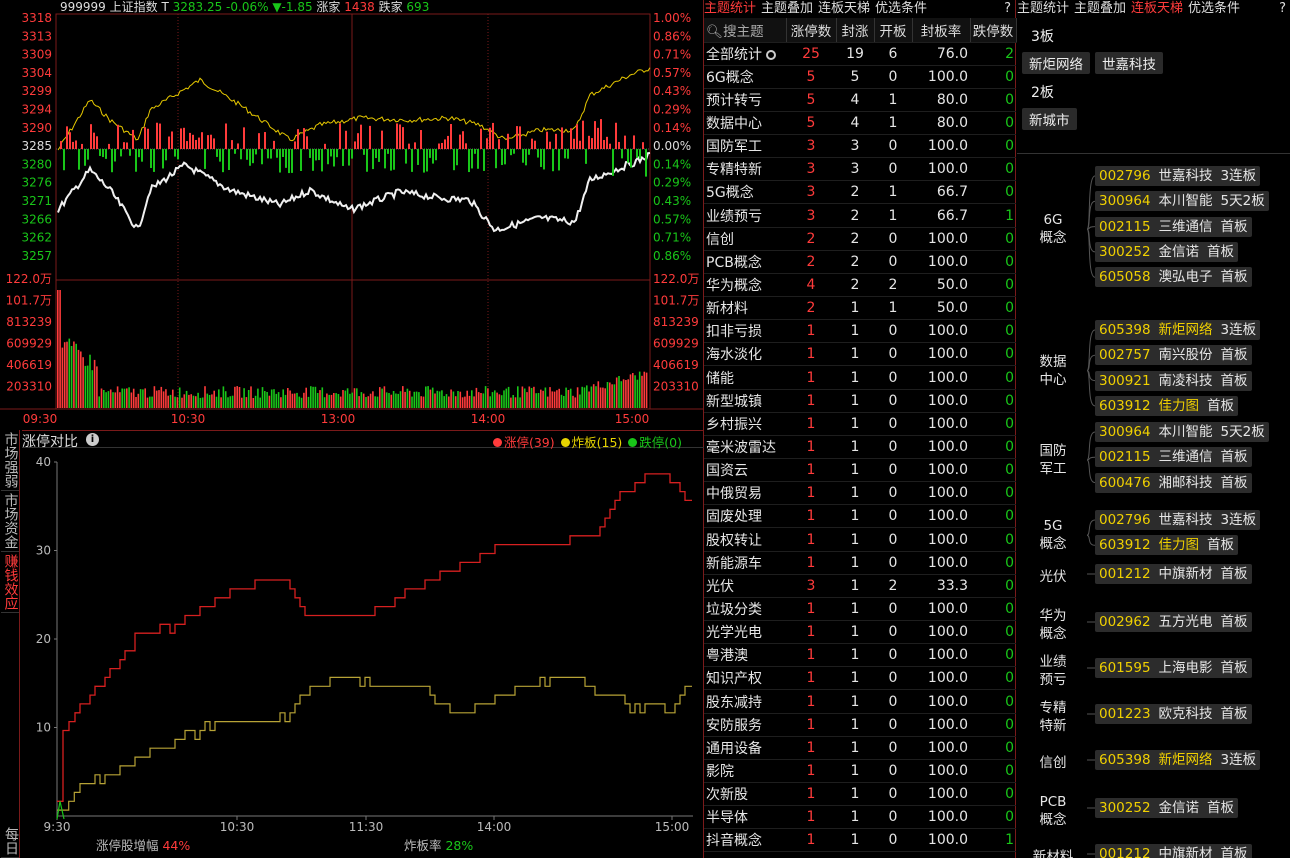 Image resolution: width=1290 pixels, height=858 pixels. I want to click on theme-row: 股权转让 1 1 0 100.0 0, so click(860, 539).